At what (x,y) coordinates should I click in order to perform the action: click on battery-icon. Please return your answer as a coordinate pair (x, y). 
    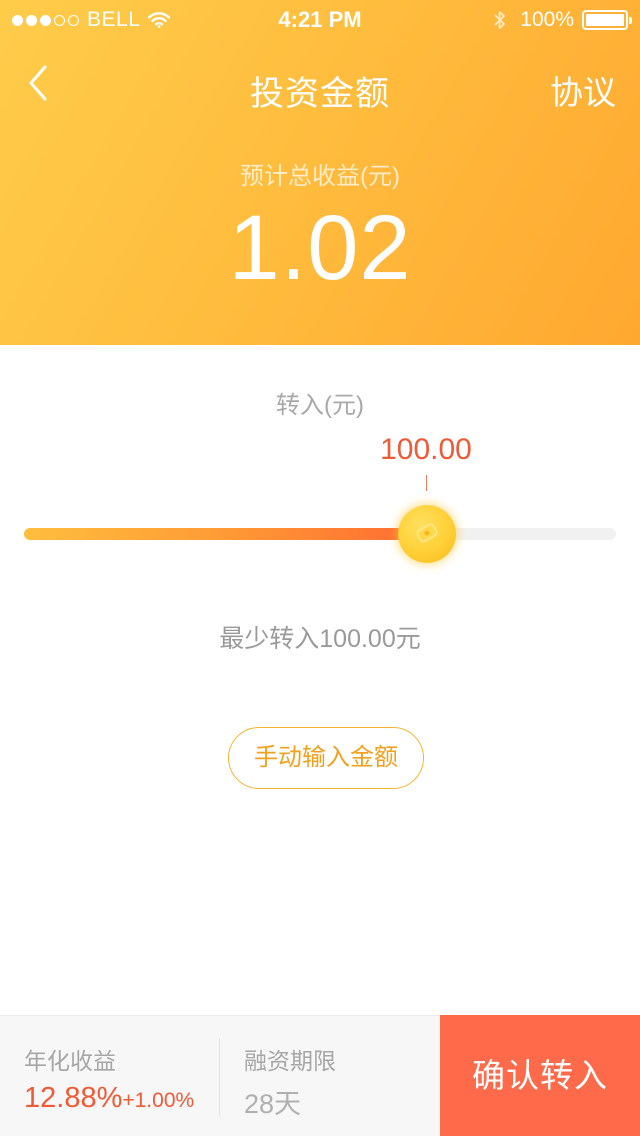
    Looking at the image, I should click on (607, 20).